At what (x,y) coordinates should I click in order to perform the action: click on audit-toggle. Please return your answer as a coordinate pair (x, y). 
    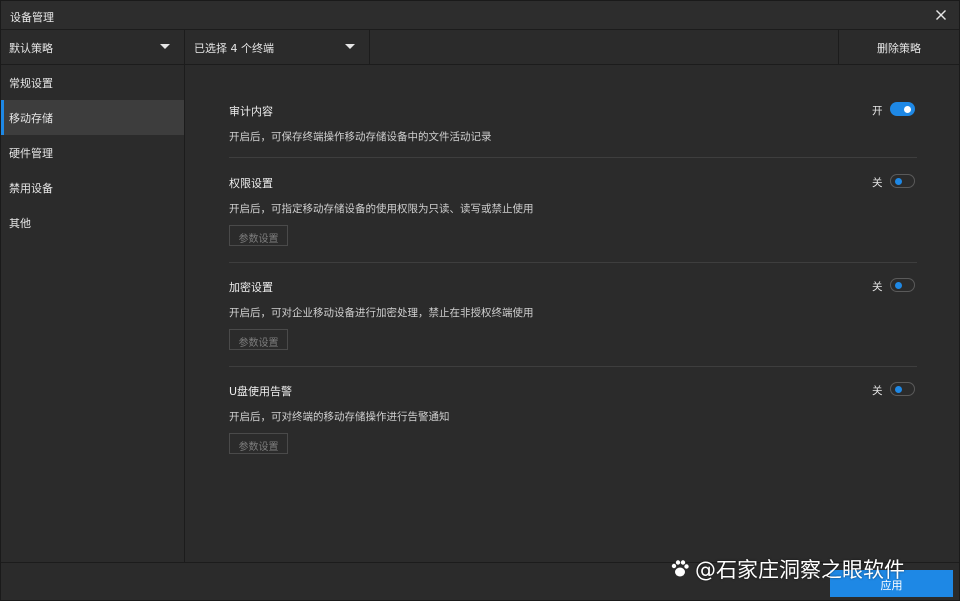
    Looking at the image, I should click on (902, 109).